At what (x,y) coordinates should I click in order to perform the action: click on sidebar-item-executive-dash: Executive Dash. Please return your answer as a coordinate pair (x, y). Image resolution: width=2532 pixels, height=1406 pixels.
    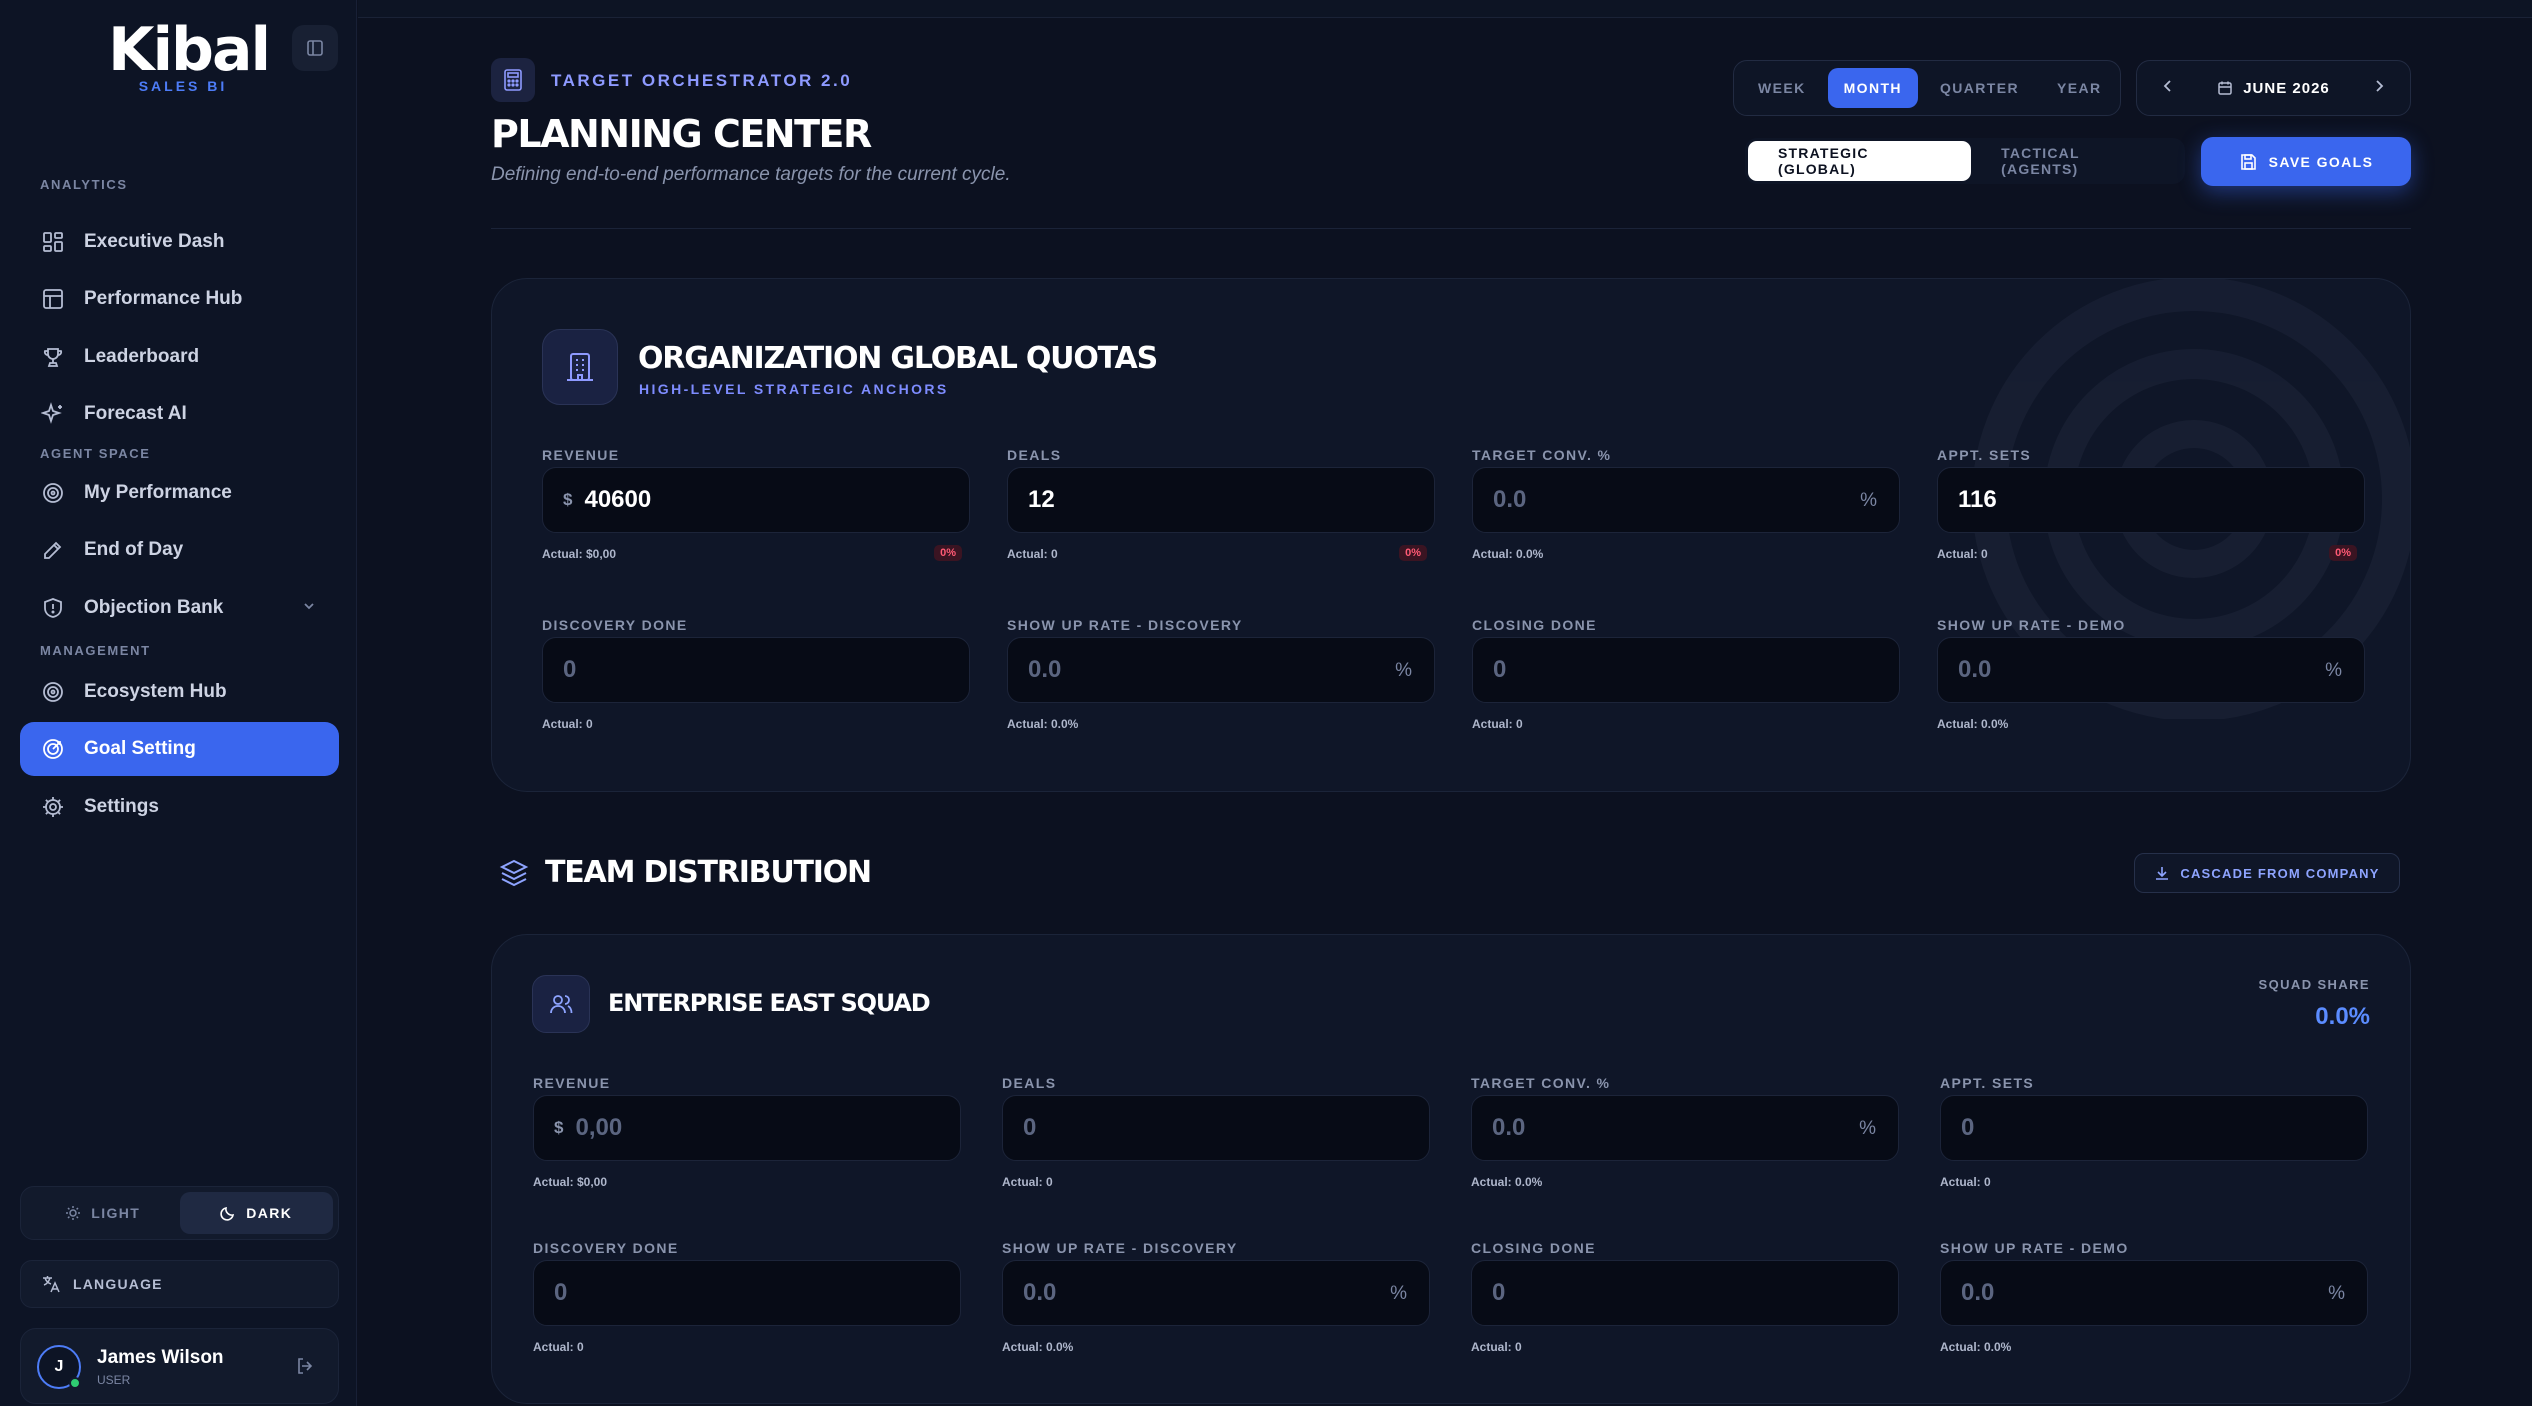
    Looking at the image, I should click on (179, 242).